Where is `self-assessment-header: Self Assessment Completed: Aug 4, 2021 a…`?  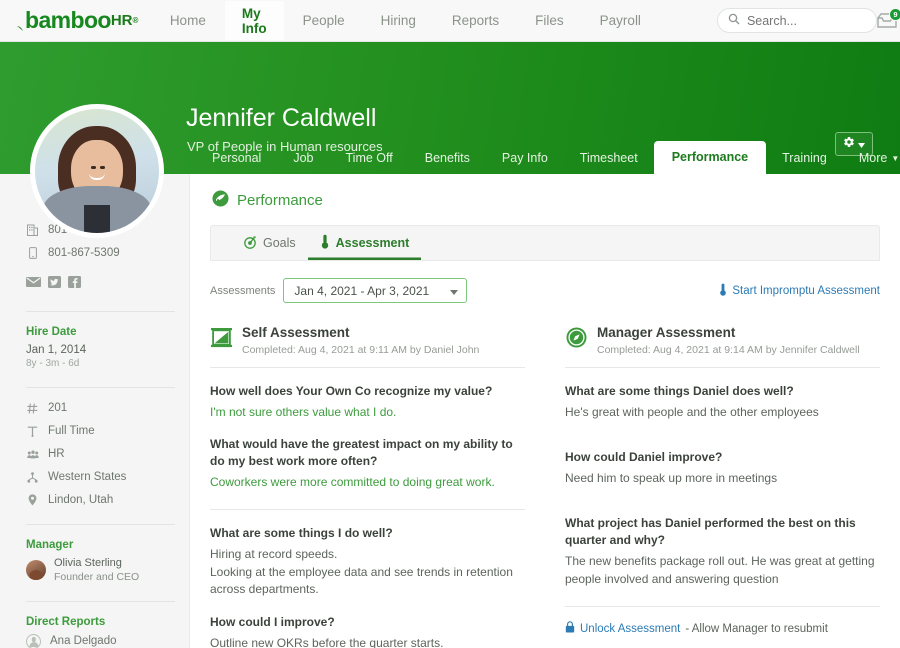 self-assessment-header: Self Assessment Completed: Aug 4, 2021 a… is located at coordinates (367, 340).